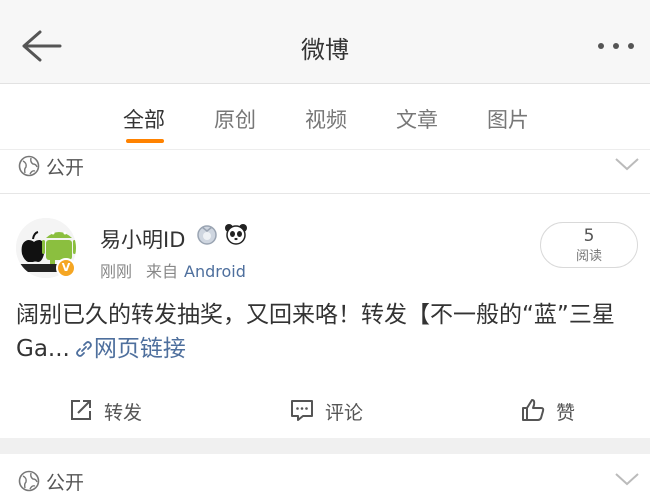 Image resolution: width=650 pixels, height=502 pixels. Describe the element at coordinates (589, 236) in the screenshot. I see `read-count: 5` at that location.